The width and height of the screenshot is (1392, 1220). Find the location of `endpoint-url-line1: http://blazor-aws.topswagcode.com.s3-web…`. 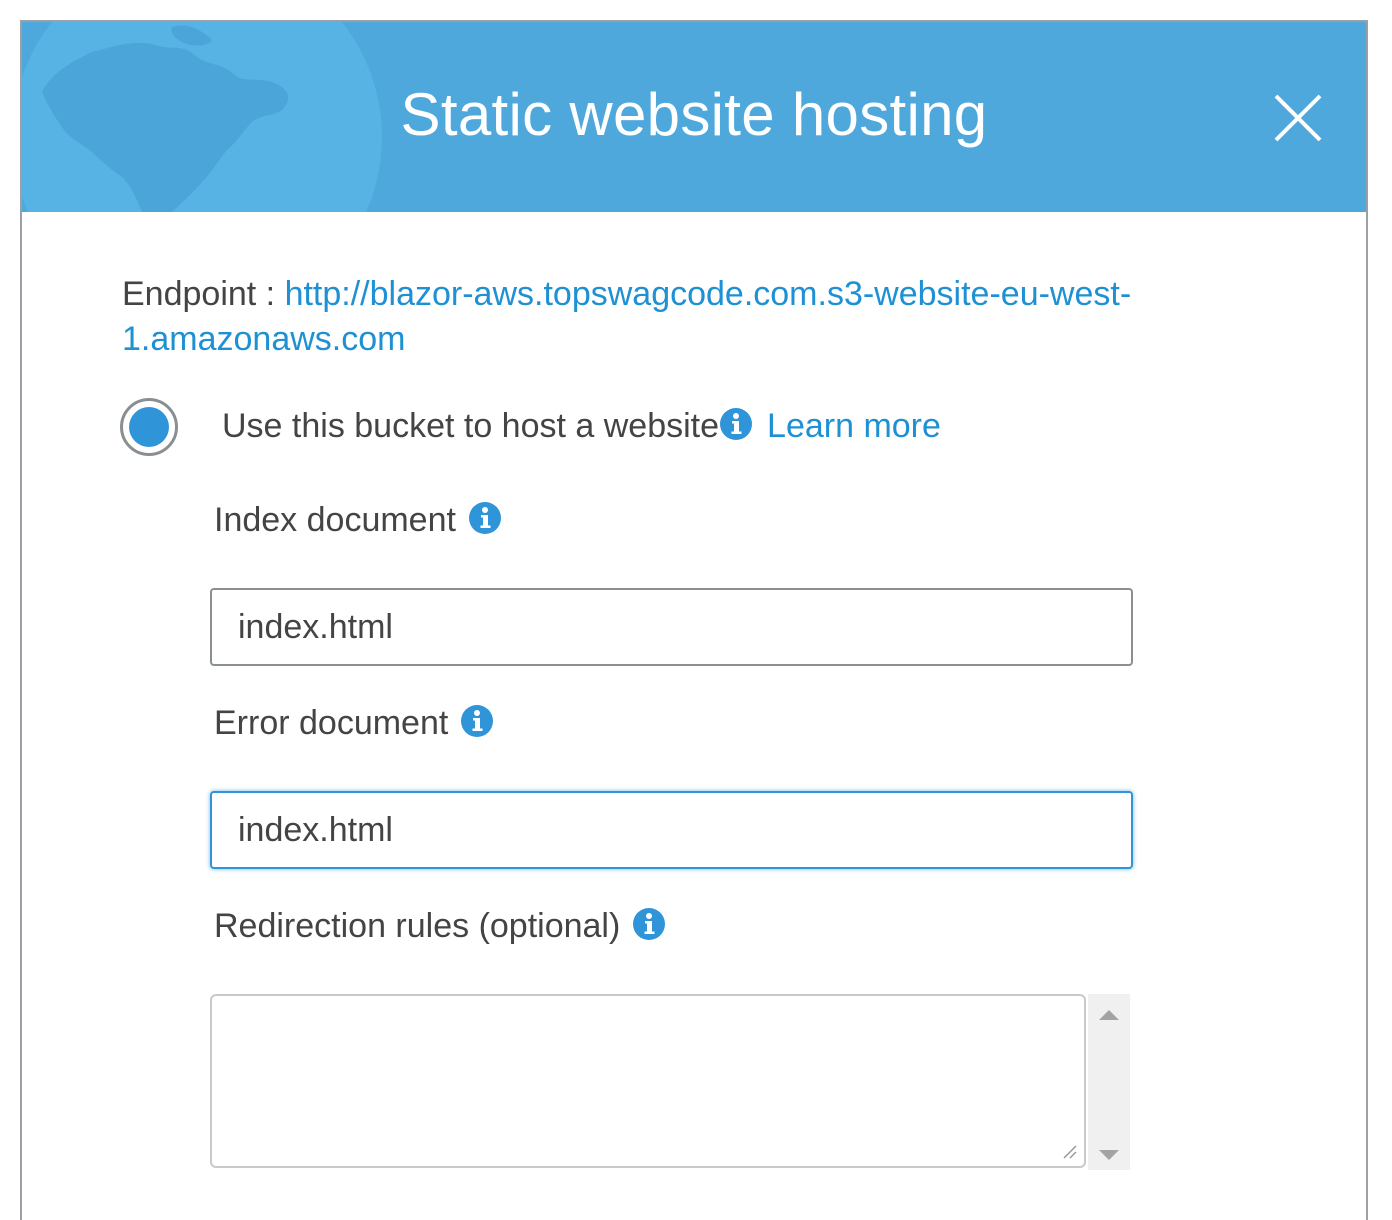

endpoint-url-line1: http://blazor-aws.topswagcode.com.s3-web… is located at coordinates (708, 294).